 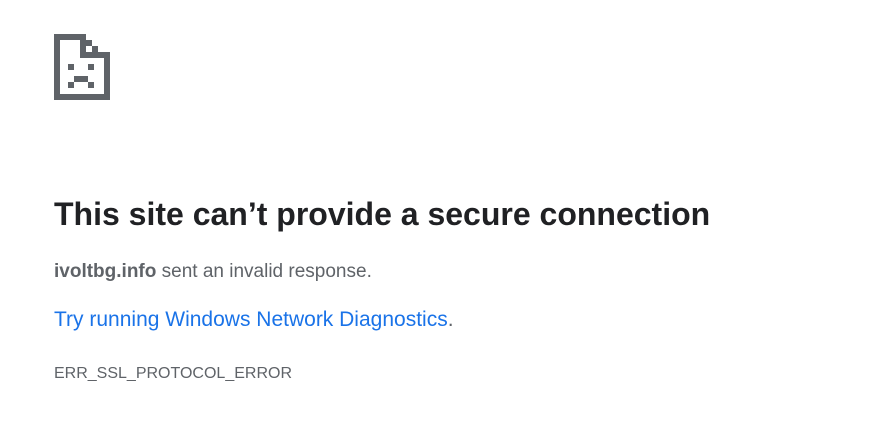 I want to click on diagnostics-suggestion: Try running Windows Network Diagnostics., so click(x=464, y=320).